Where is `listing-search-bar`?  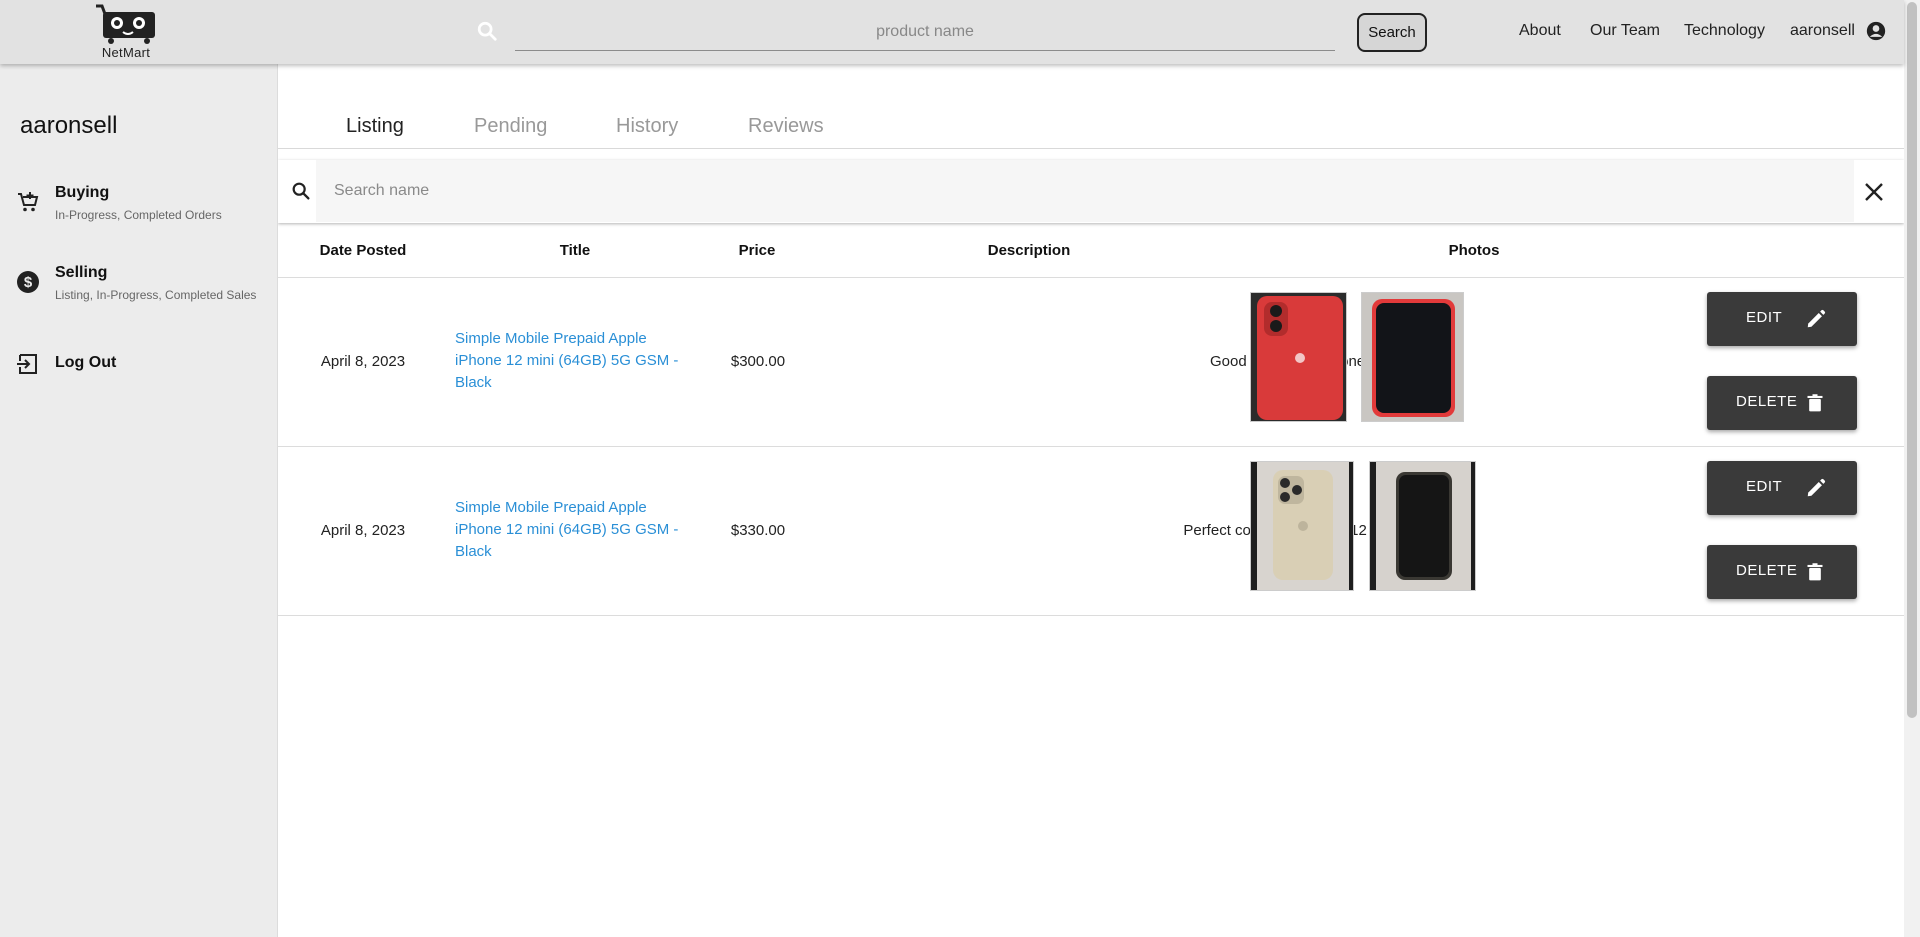 listing-search-bar is located at coordinates (1091, 191).